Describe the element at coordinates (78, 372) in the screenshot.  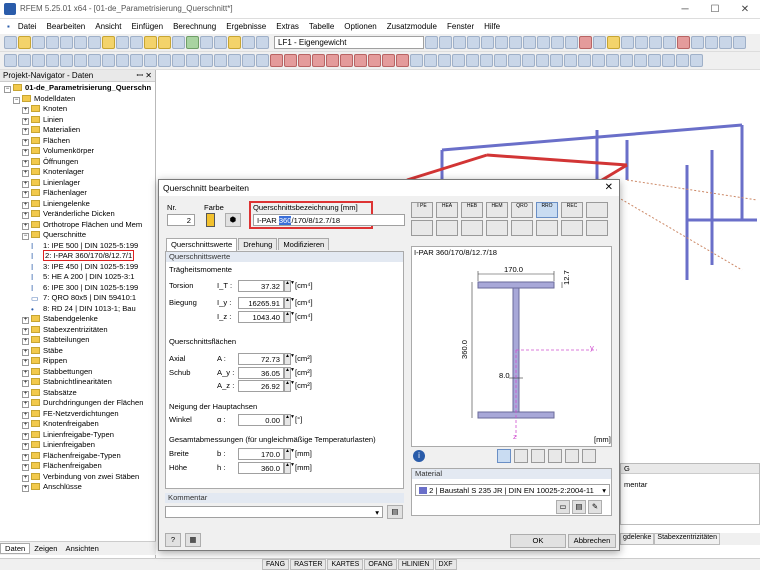
I see `tree-item: + Stabbettungen` at that location.